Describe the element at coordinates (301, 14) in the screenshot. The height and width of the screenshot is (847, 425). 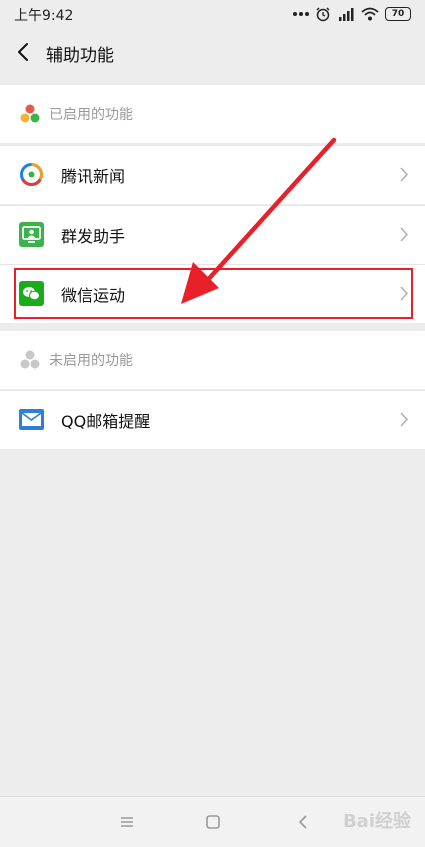
I see `more-dots-icon` at that location.